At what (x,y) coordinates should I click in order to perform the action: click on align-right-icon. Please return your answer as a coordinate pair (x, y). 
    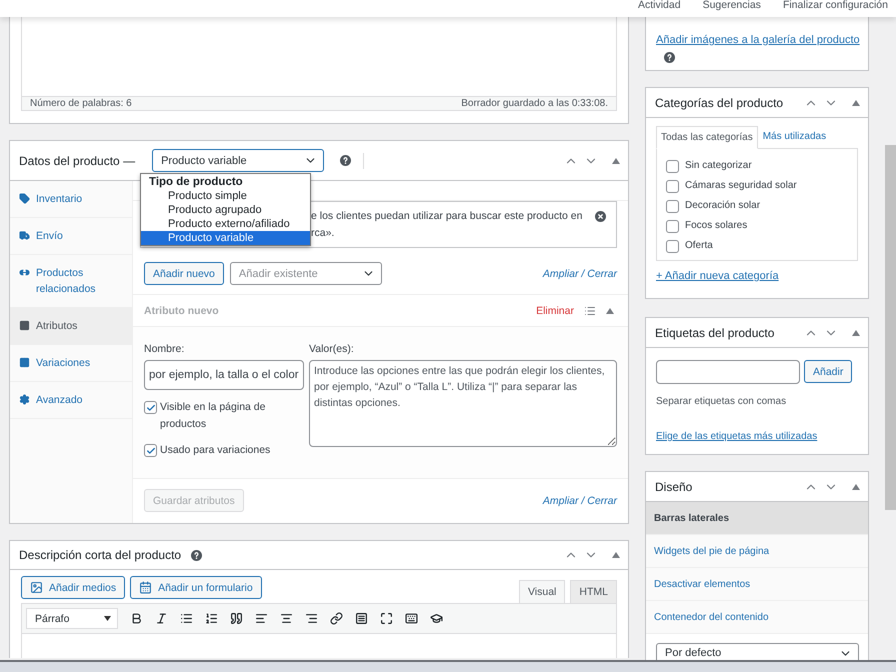
    Looking at the image, I should click on (311, 618).